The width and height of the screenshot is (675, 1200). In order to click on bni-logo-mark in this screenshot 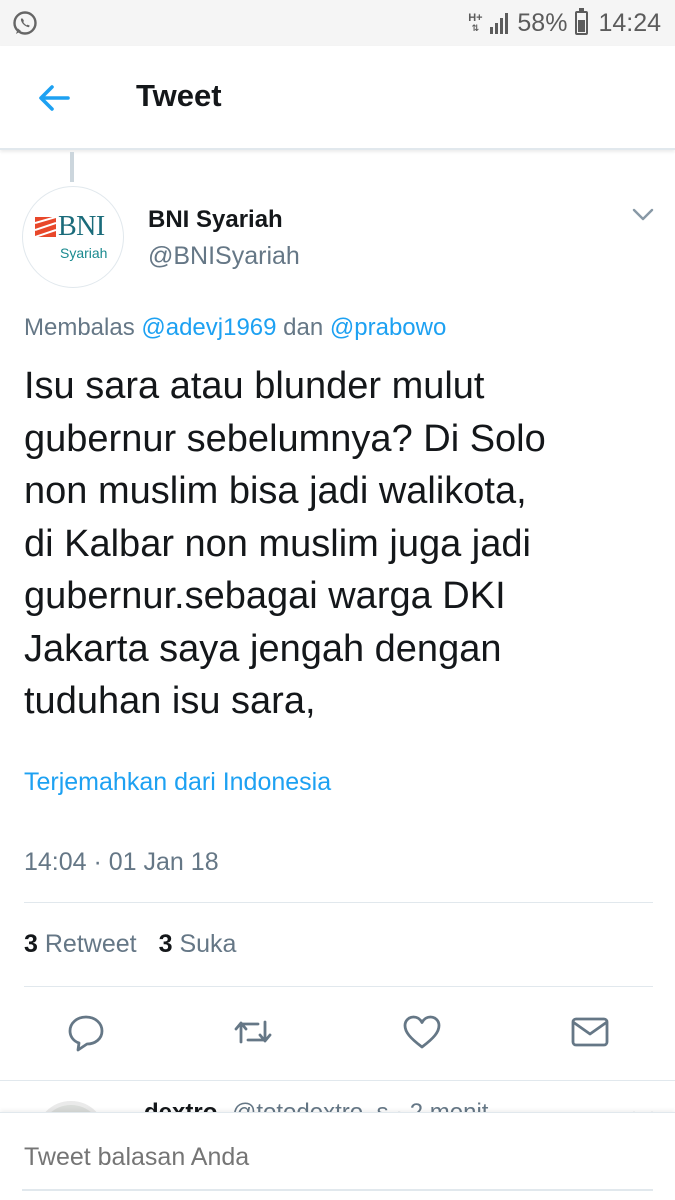, I will do `click(45, 227)`.